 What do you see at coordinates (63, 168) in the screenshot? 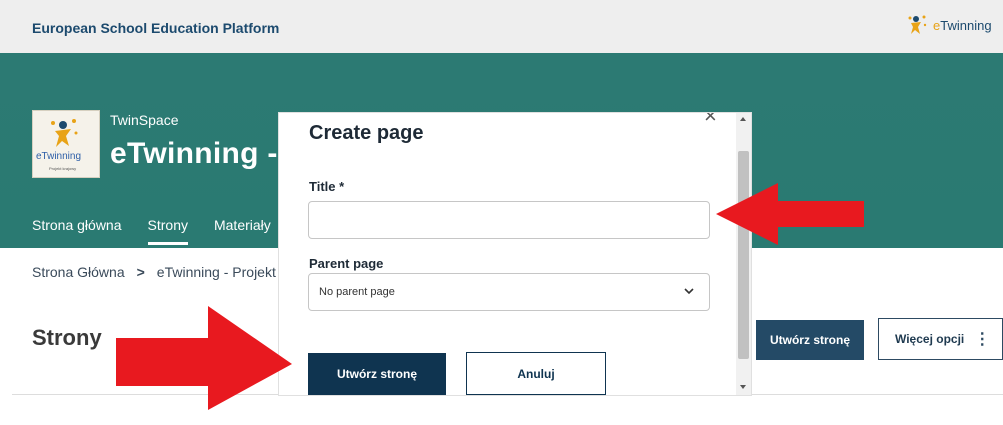
I see `project-logo-subtext: Projekt krajowy` at bounding box center [63, 168].